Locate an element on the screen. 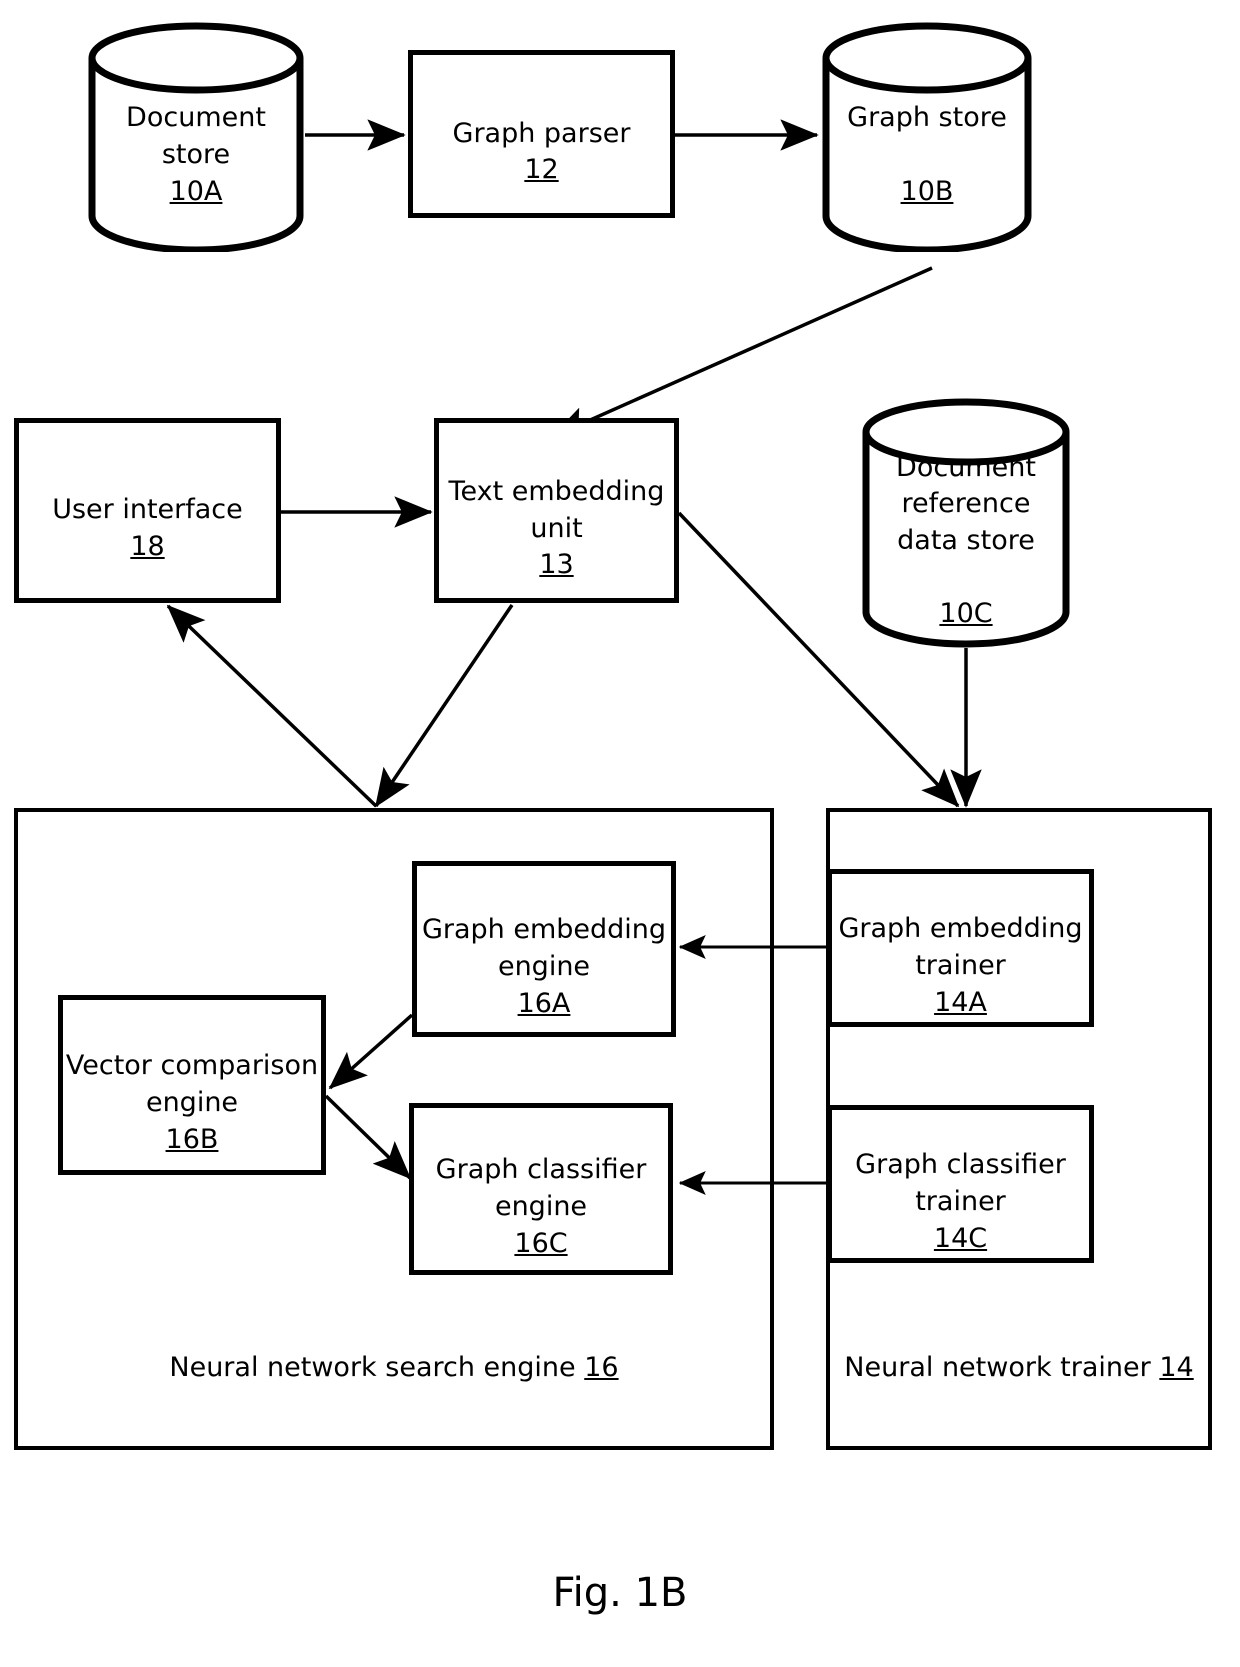 The height and width of the screenshot is (1667, 1240). node-graph-embedding-trainer-label: Graph embedding trainer 14A is located at coordinates (960, 965).